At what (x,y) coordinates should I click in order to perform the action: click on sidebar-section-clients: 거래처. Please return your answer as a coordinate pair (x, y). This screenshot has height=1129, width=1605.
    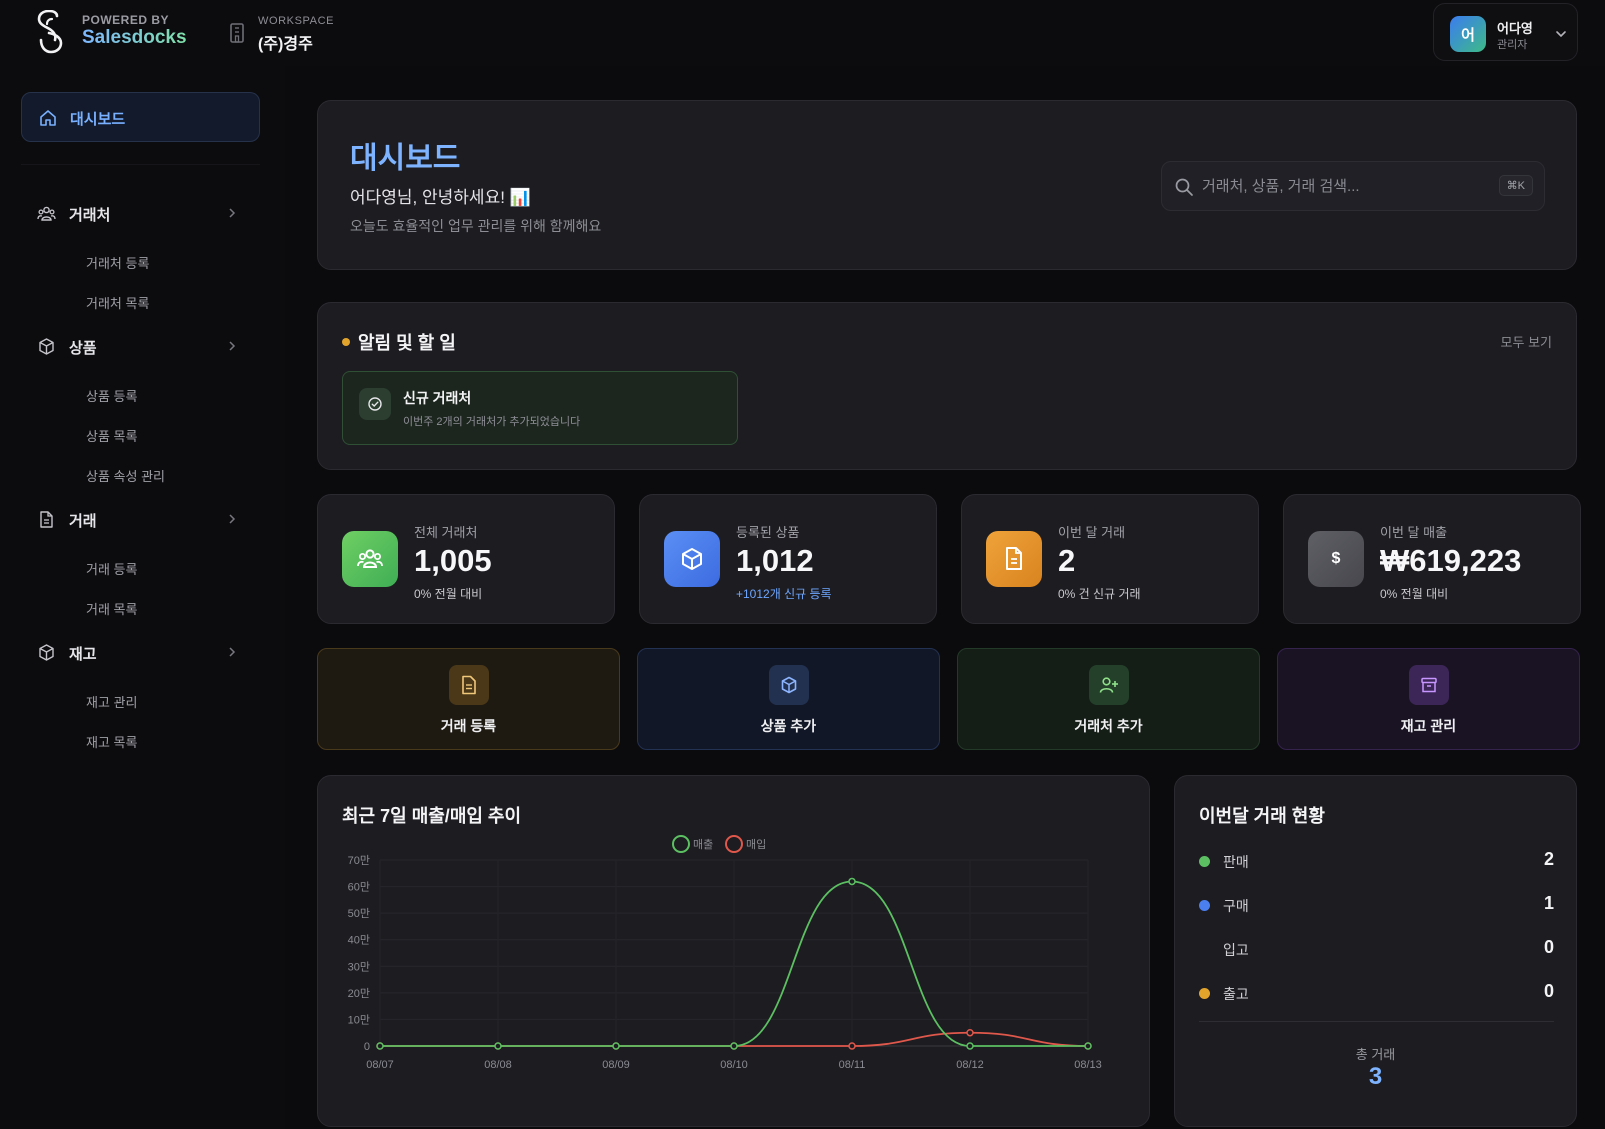
    Looking at the image, I should click on (140, 213).